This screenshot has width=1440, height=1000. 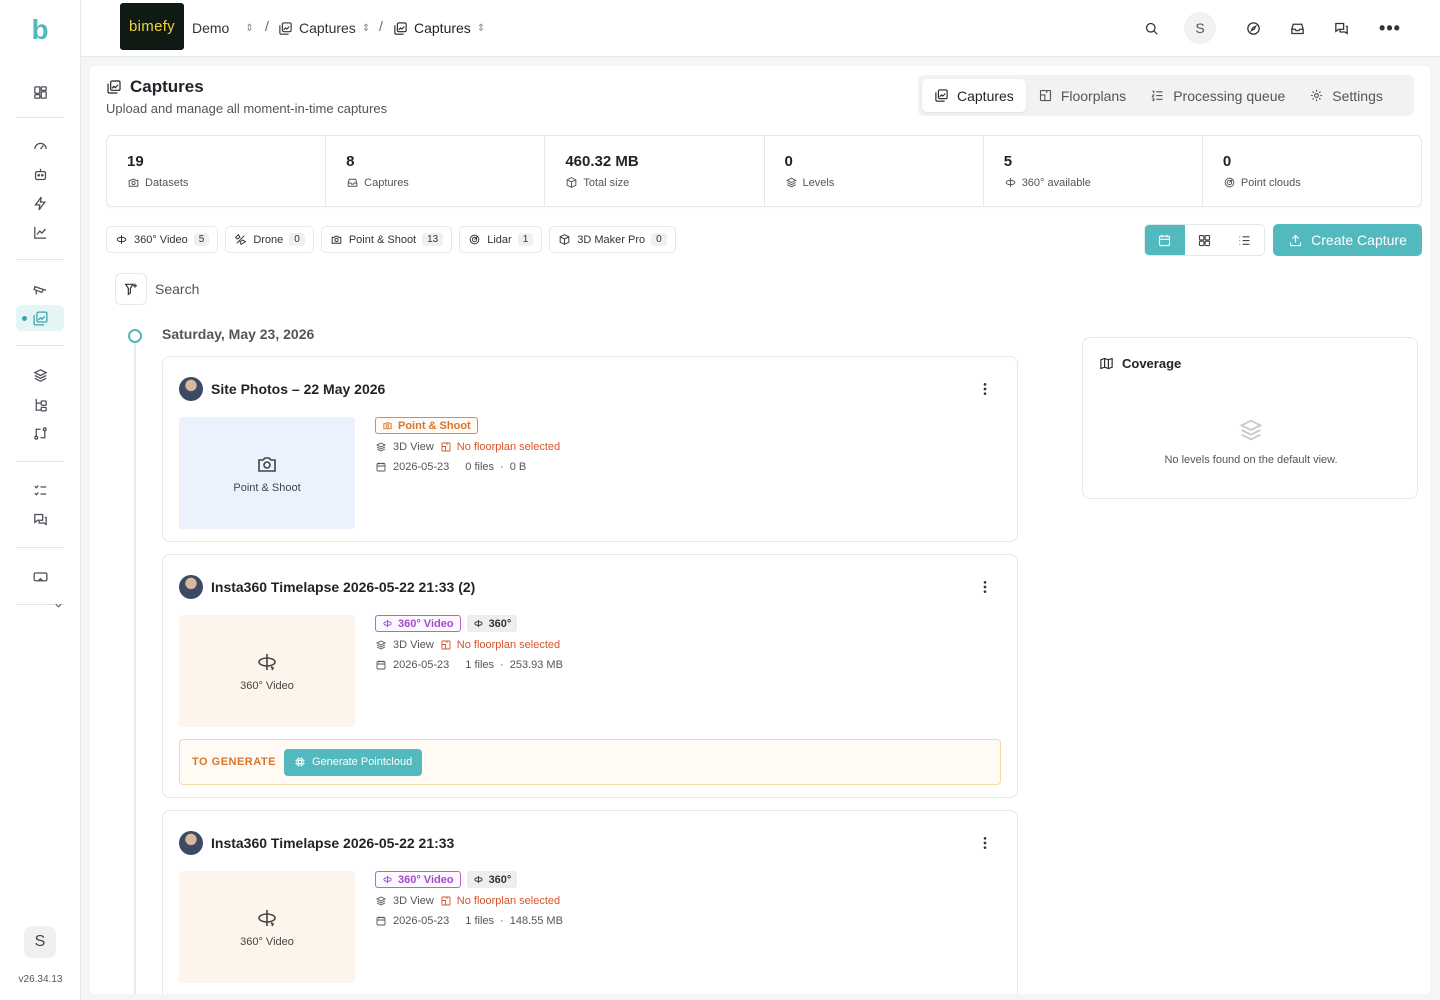 I want to click on brand-logo: bimefy, so click(x=152, y=26).